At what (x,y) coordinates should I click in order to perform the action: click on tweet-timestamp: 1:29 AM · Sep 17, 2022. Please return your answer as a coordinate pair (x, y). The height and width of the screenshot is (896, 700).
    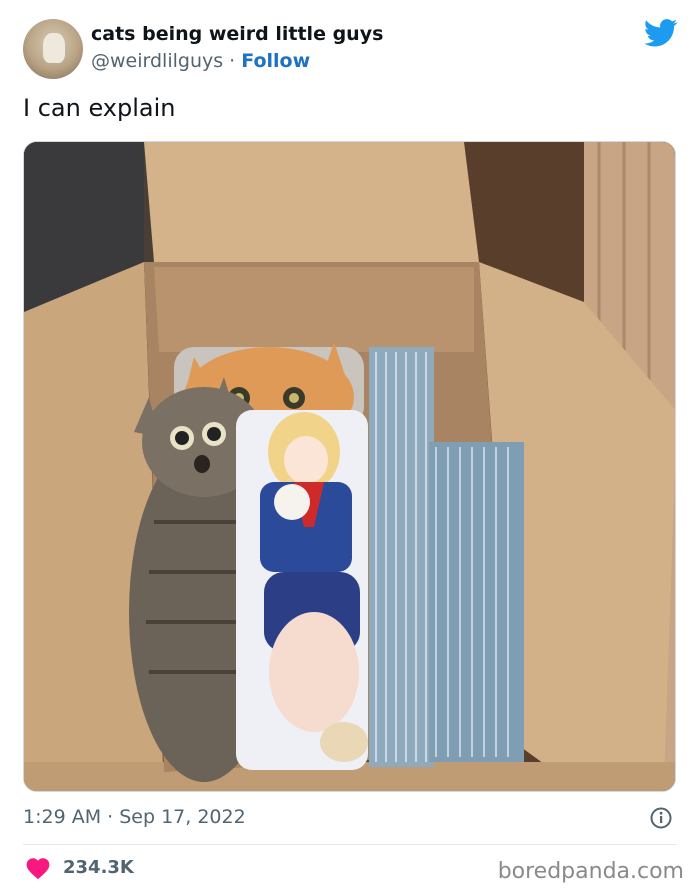
    Looking at the image, I should click on (134, 817).